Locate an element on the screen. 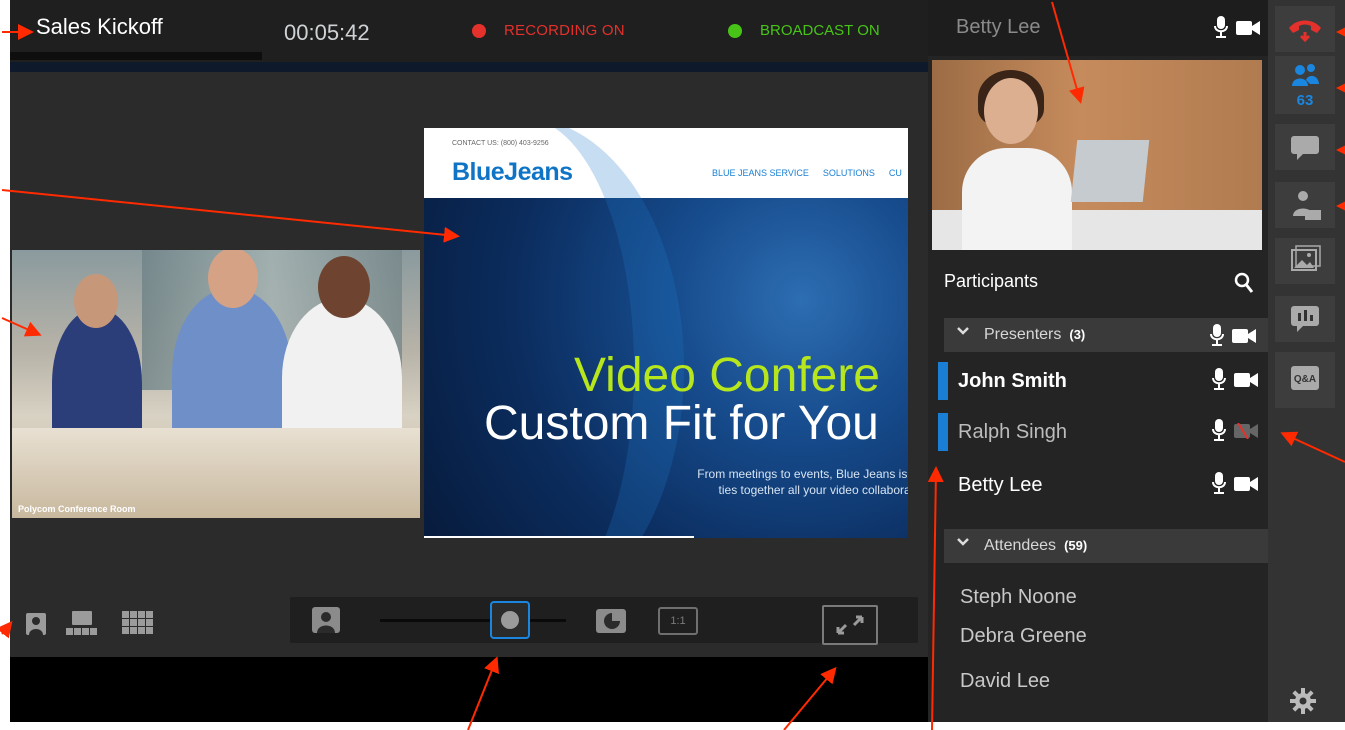  recording-dot-icon is located at coordinates (479, 30).